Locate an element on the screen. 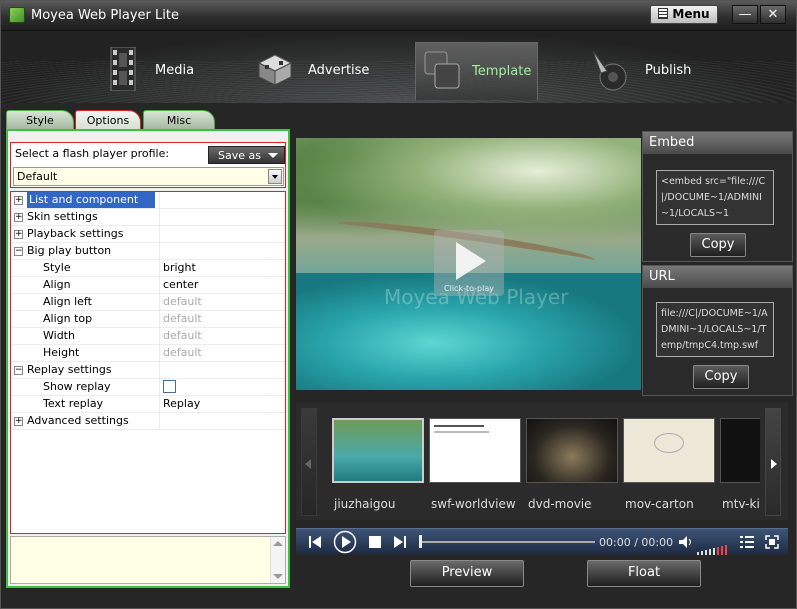  property-row: − Big play button is located at coordinates (148, 251).